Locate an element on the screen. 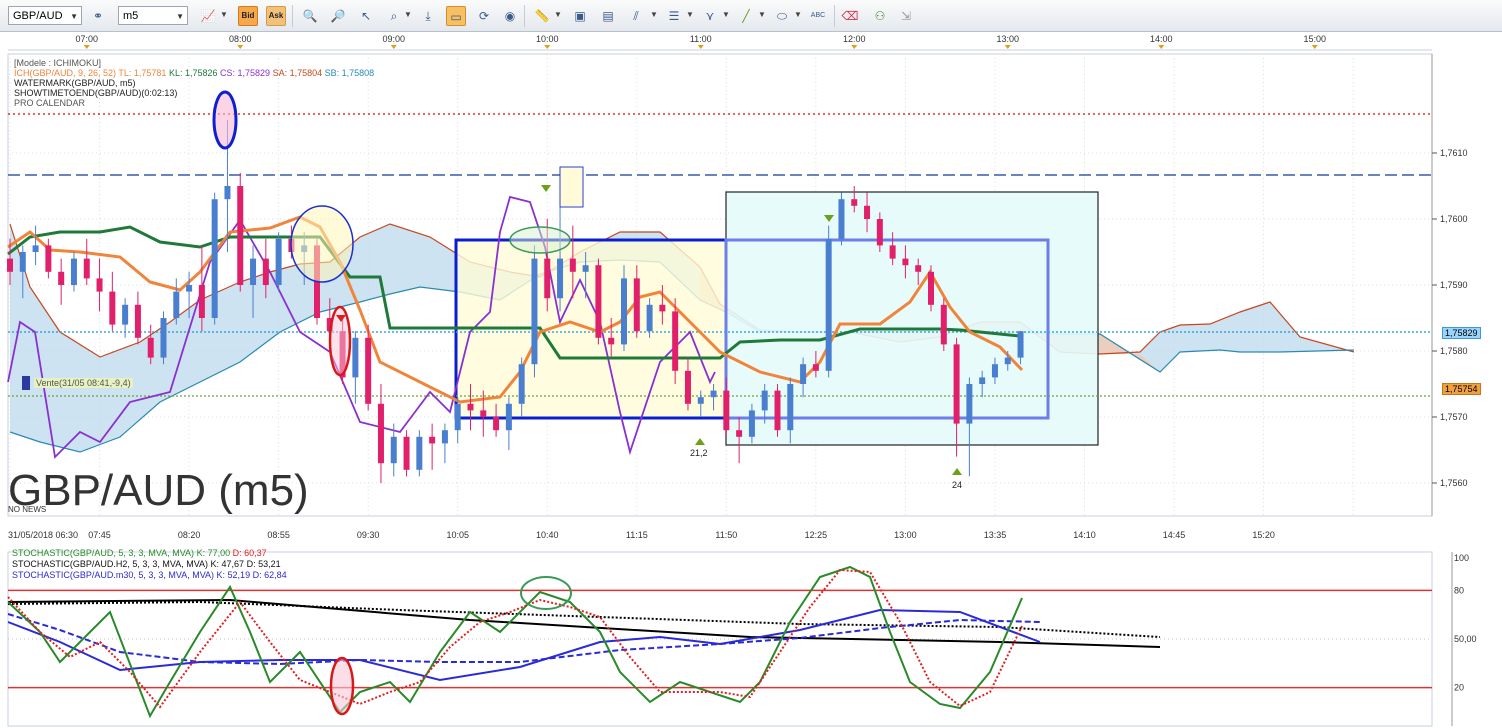 Image resolution: width=1502 pixels, height=728 pixels. ruler-dropdown-icon: ▼ is located at coordinates (558, 14).